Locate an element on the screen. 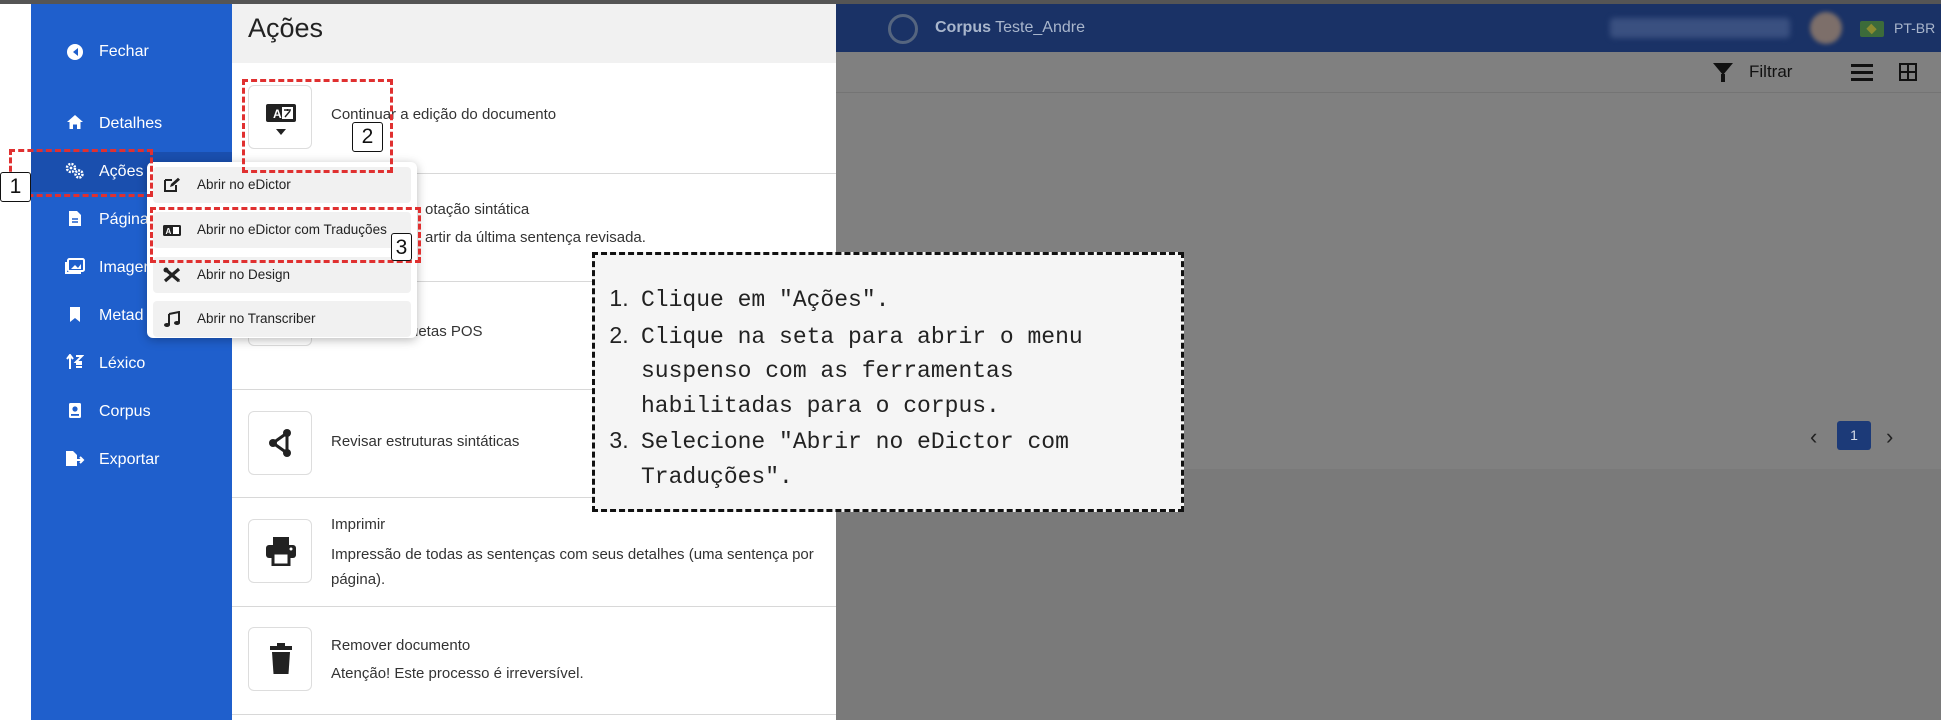 The width and height of the screenshot is (1941, 720). sidebar-item-lexico: Léxico is located at coordinates (131, 364).